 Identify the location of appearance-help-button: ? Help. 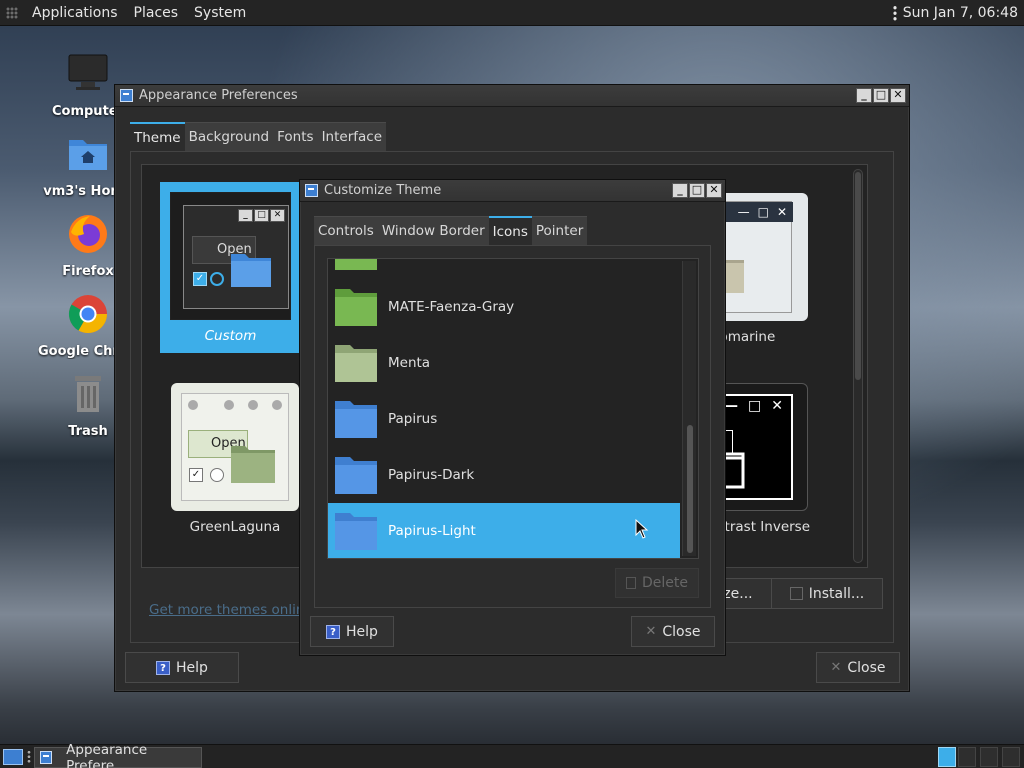
(182, 667).